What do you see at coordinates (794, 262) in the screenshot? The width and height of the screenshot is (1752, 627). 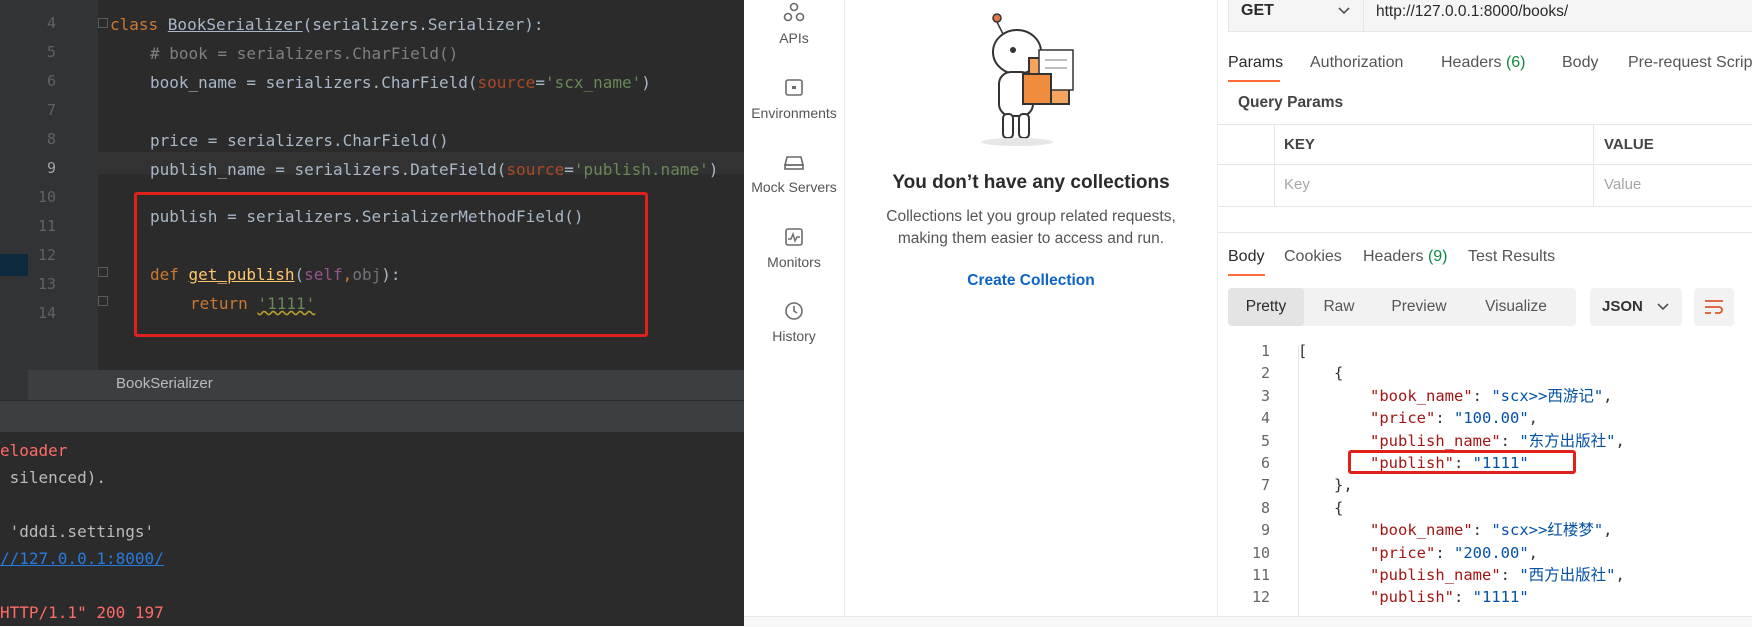 I see `sidebar-item-label: Monitors` at bounding box center [794, 262].